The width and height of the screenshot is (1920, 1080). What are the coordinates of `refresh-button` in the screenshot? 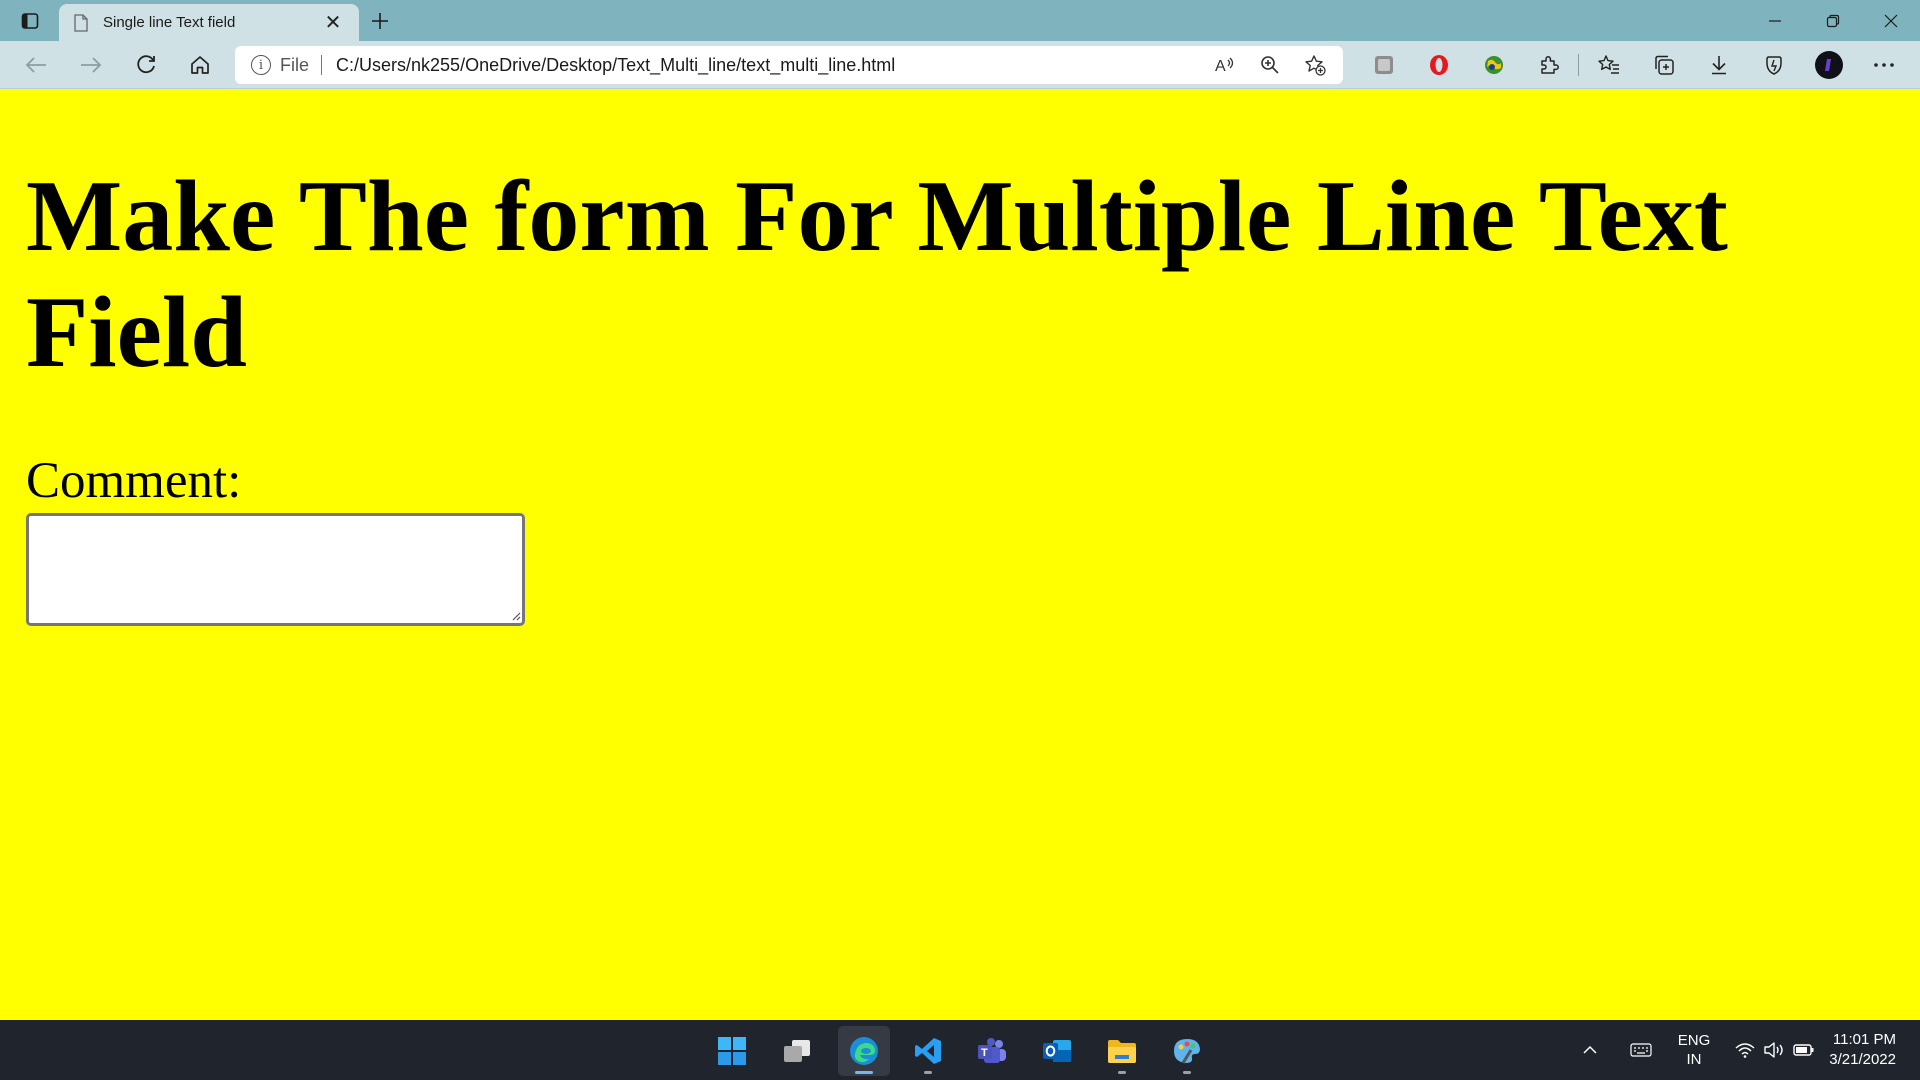 It's located at (145, 65).